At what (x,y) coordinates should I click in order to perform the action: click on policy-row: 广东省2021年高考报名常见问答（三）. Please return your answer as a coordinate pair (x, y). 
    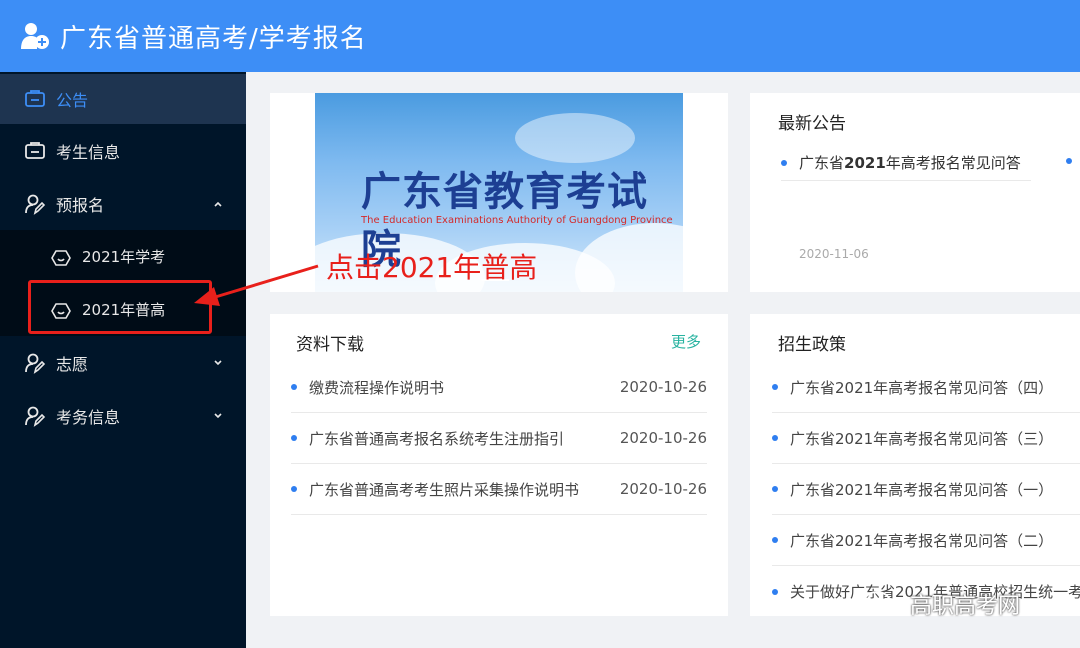
    Looking at the image, I should click on (926, 438).